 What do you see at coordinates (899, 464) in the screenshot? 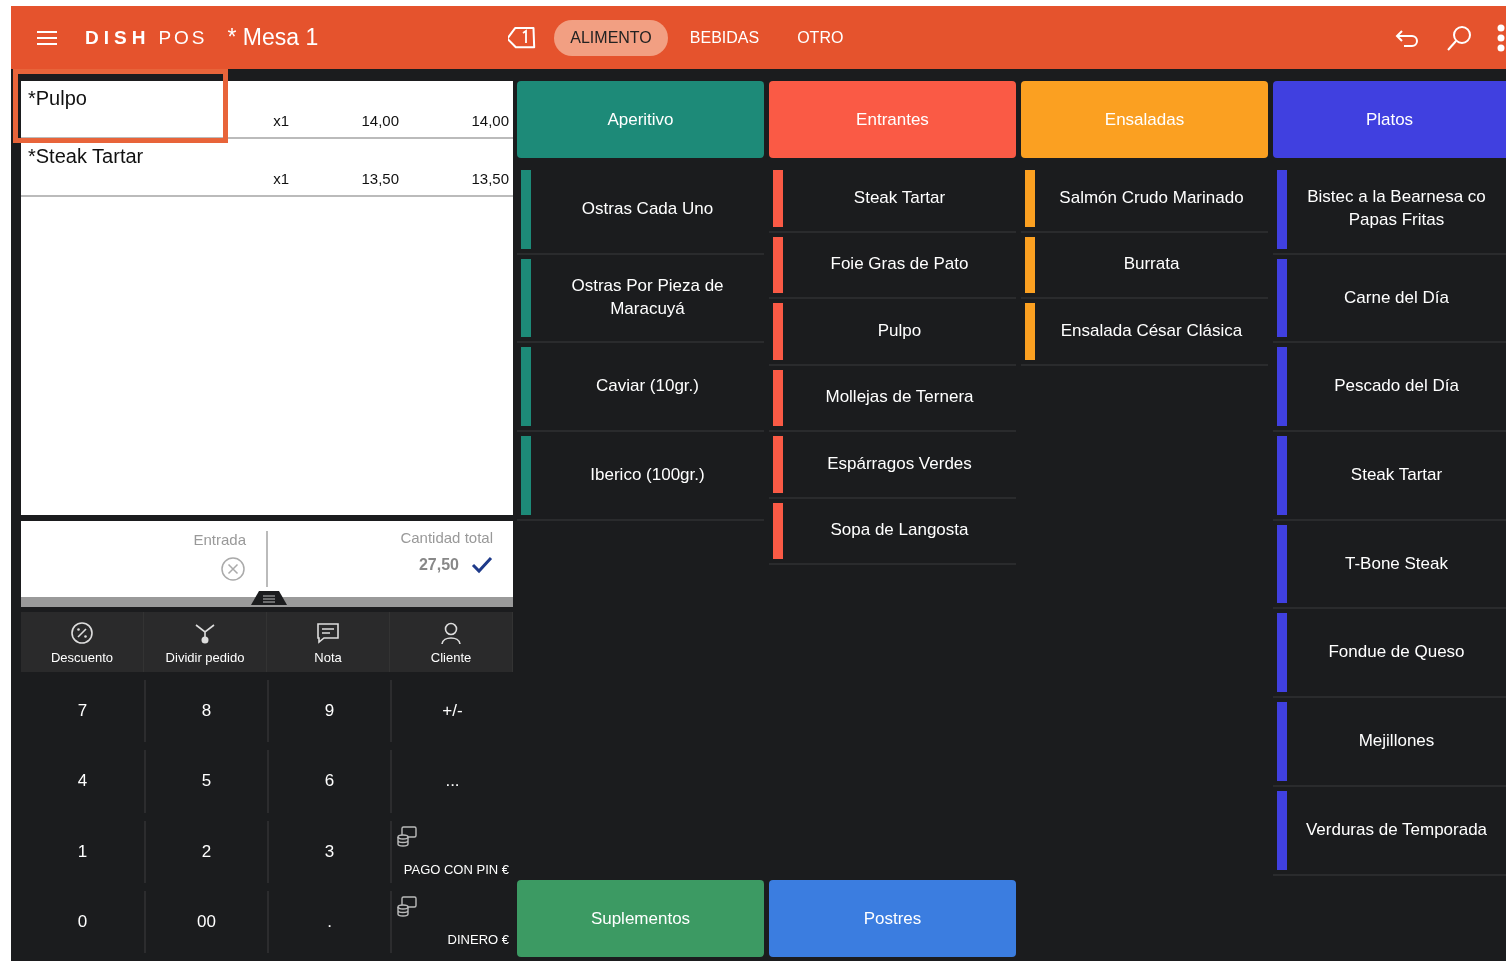
I see `product-button: Espárragos Verdes` at bounding box center [899, 464].